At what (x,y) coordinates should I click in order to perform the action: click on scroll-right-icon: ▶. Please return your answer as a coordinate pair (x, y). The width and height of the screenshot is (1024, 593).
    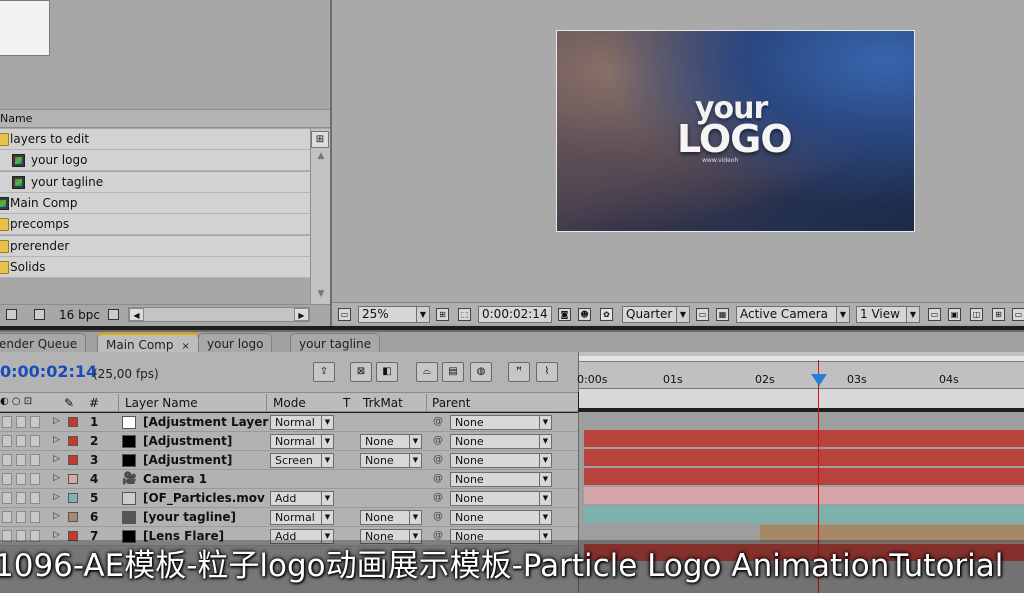
    Looking at the image, I should click on (301, 314).